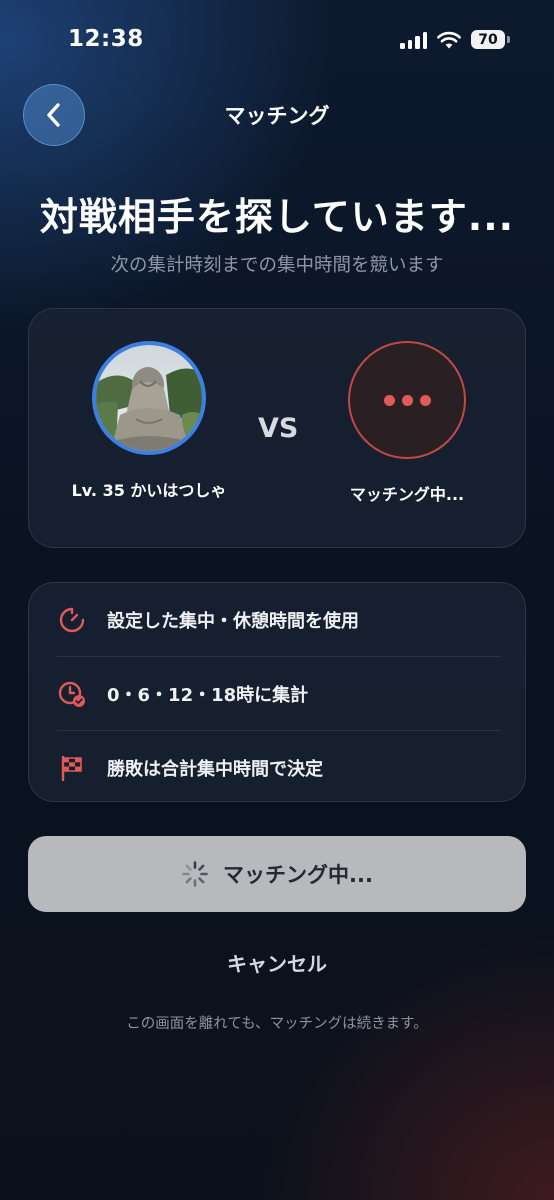 The height and width of the screenshot is (1200, 554). I want to click on battery-level: 70, so click(488, 39).